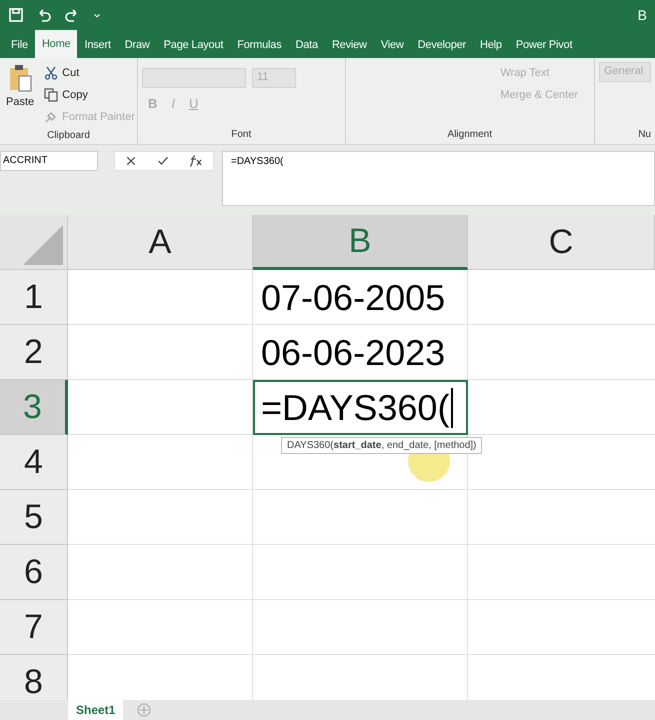  What do you see at coordinates (51, 95) in the screenshot?
I see `copy-icon` at bounding box center [51, 95].